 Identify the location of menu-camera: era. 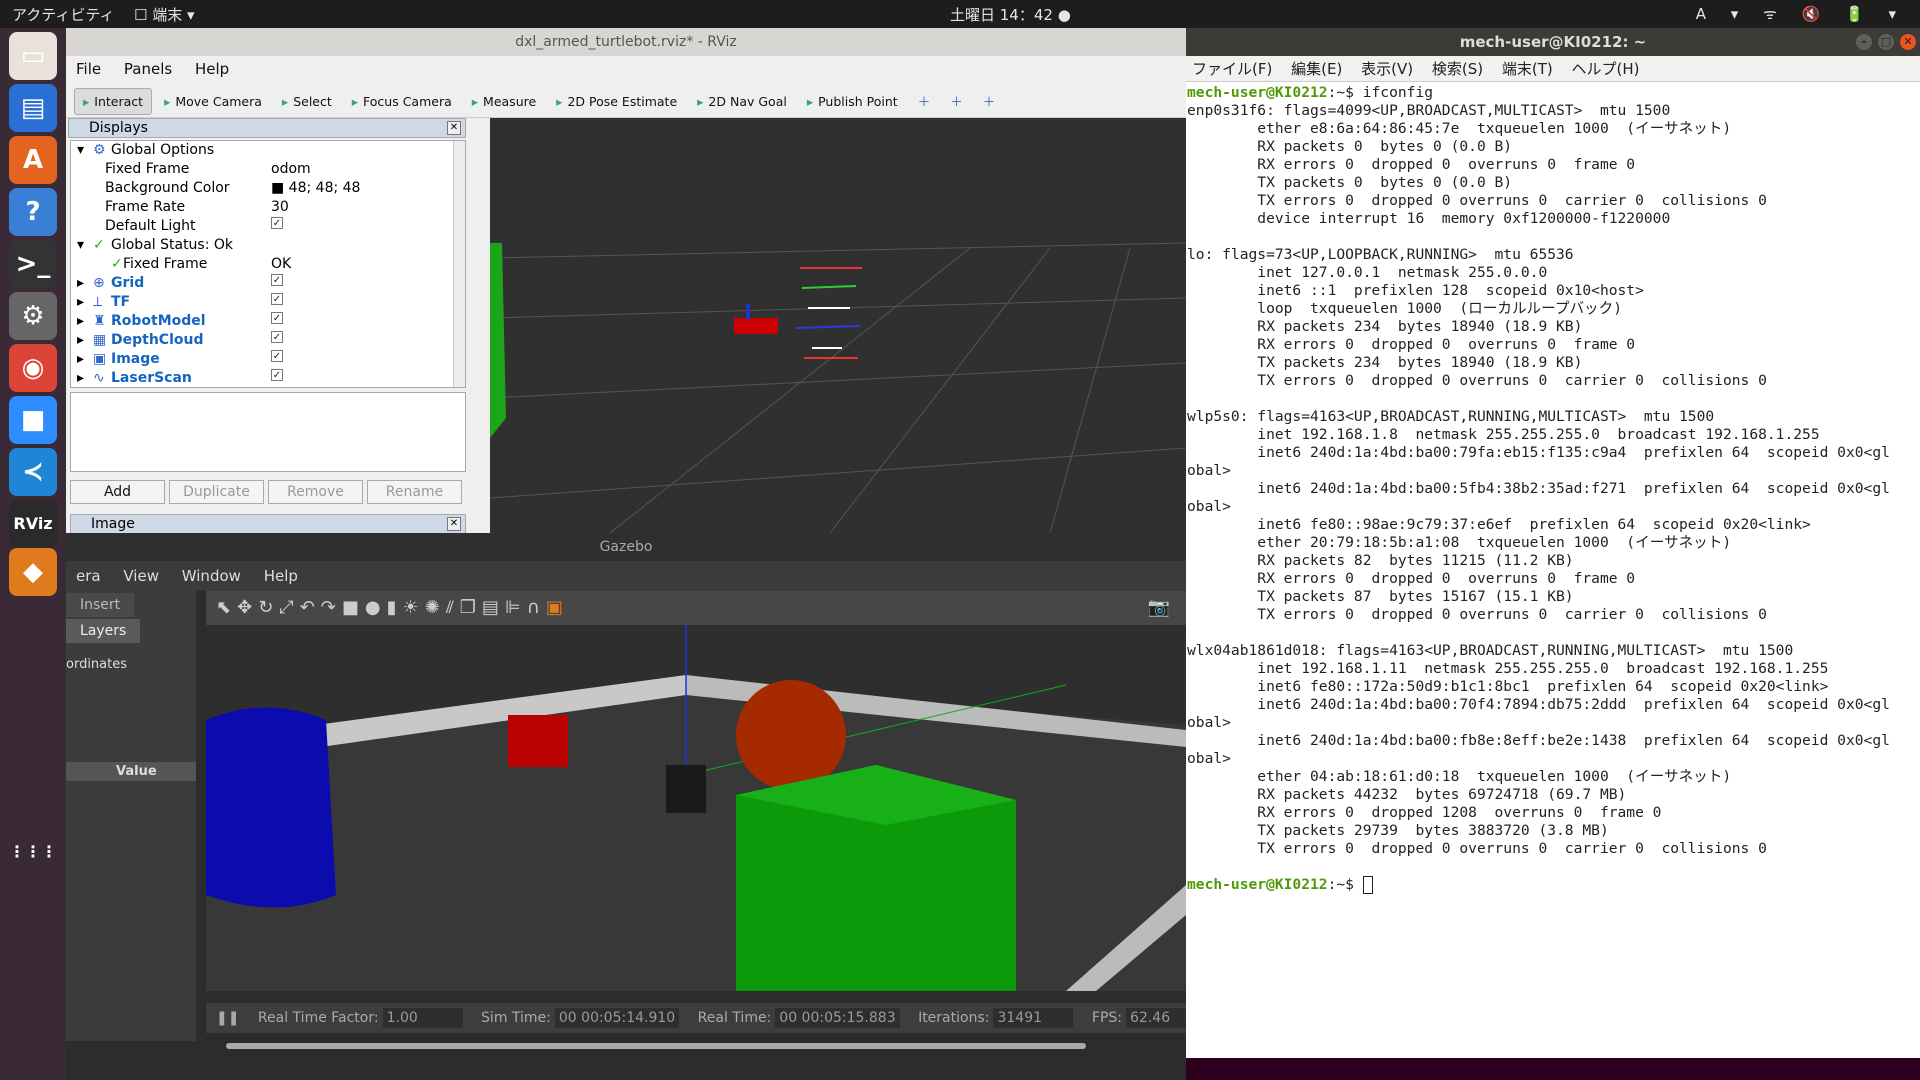
(88, 576).